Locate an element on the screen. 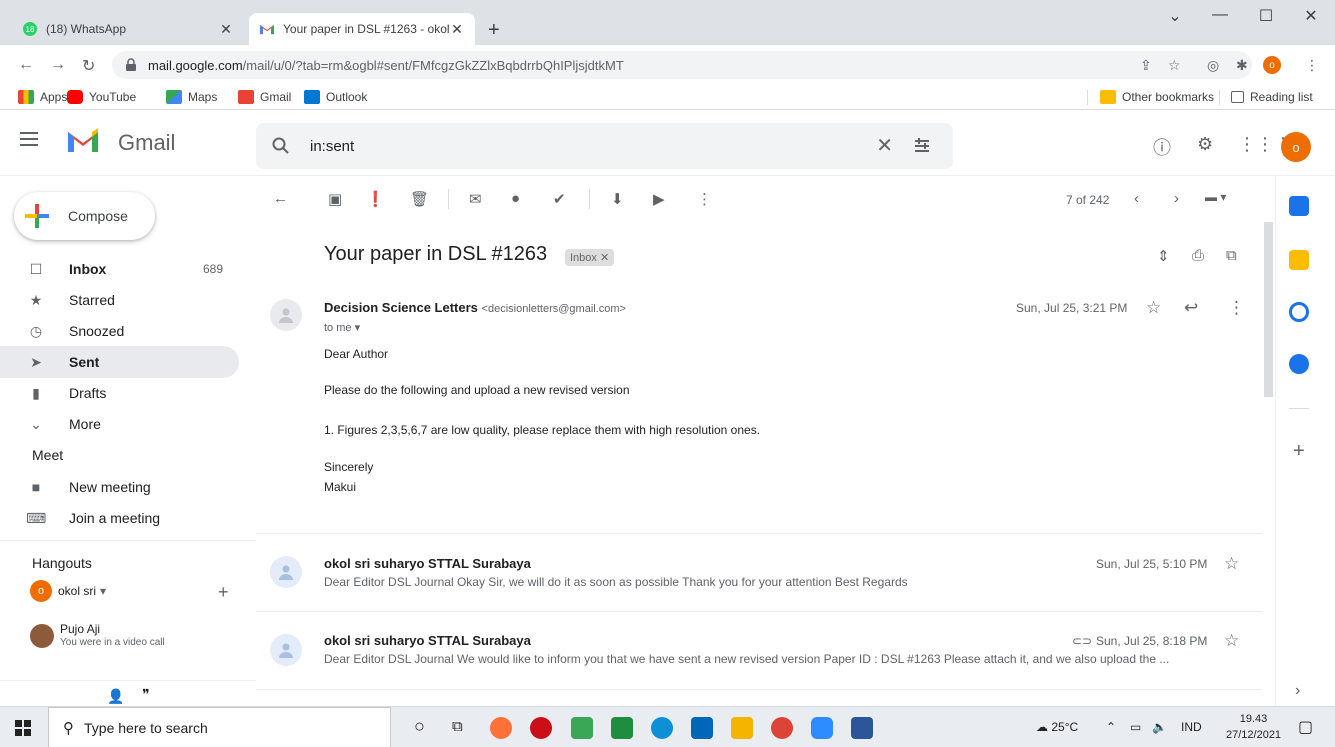  share-icon: ⇪ is located at coordinates (1146, 65).